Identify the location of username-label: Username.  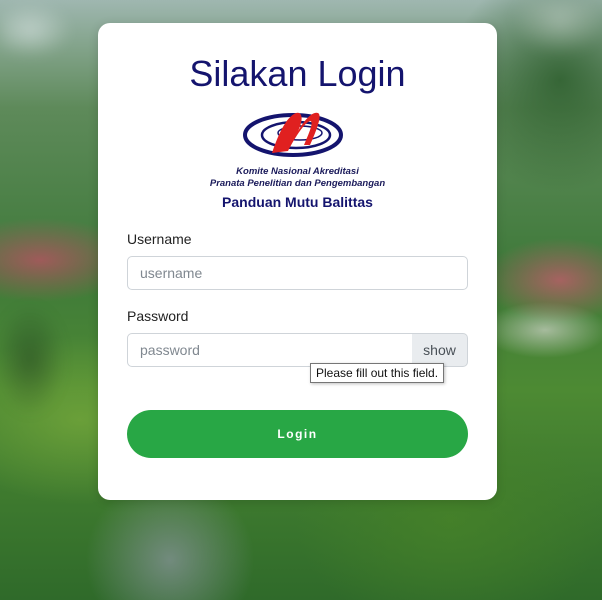
(159, 239).